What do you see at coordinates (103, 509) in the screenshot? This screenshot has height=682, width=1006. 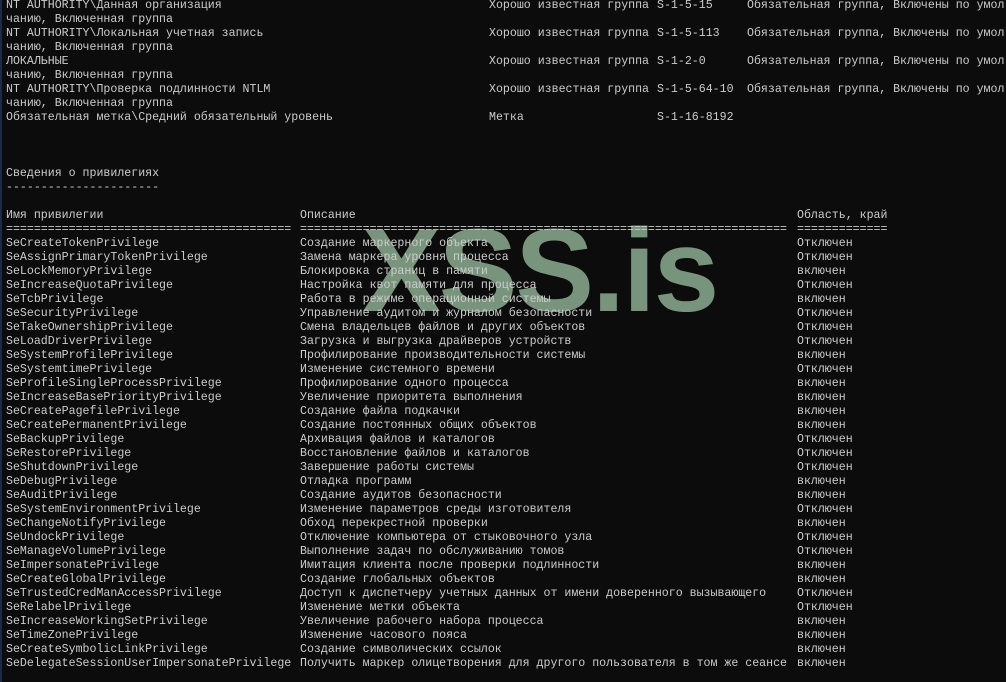 I see `privilege-name: SeSystemEnvironmentPrivilege` at bounding box center [103, 509].